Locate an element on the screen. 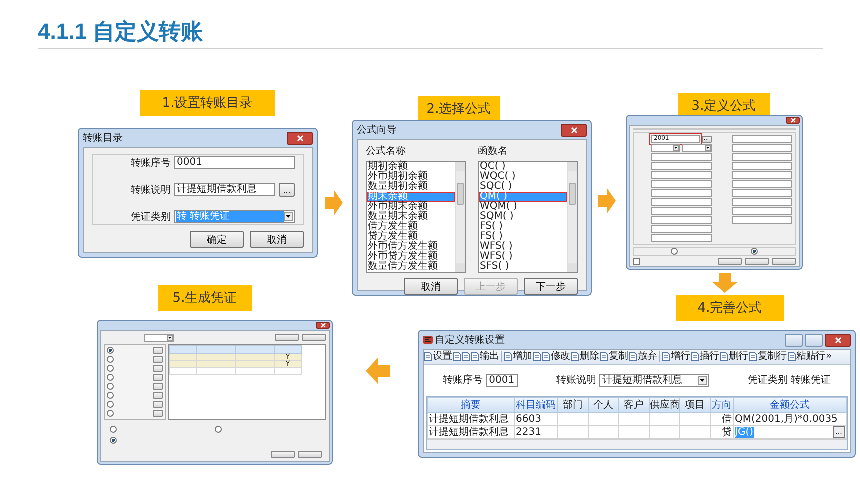  list-item: 数量期末余额 is located at coordinates (411, 217).